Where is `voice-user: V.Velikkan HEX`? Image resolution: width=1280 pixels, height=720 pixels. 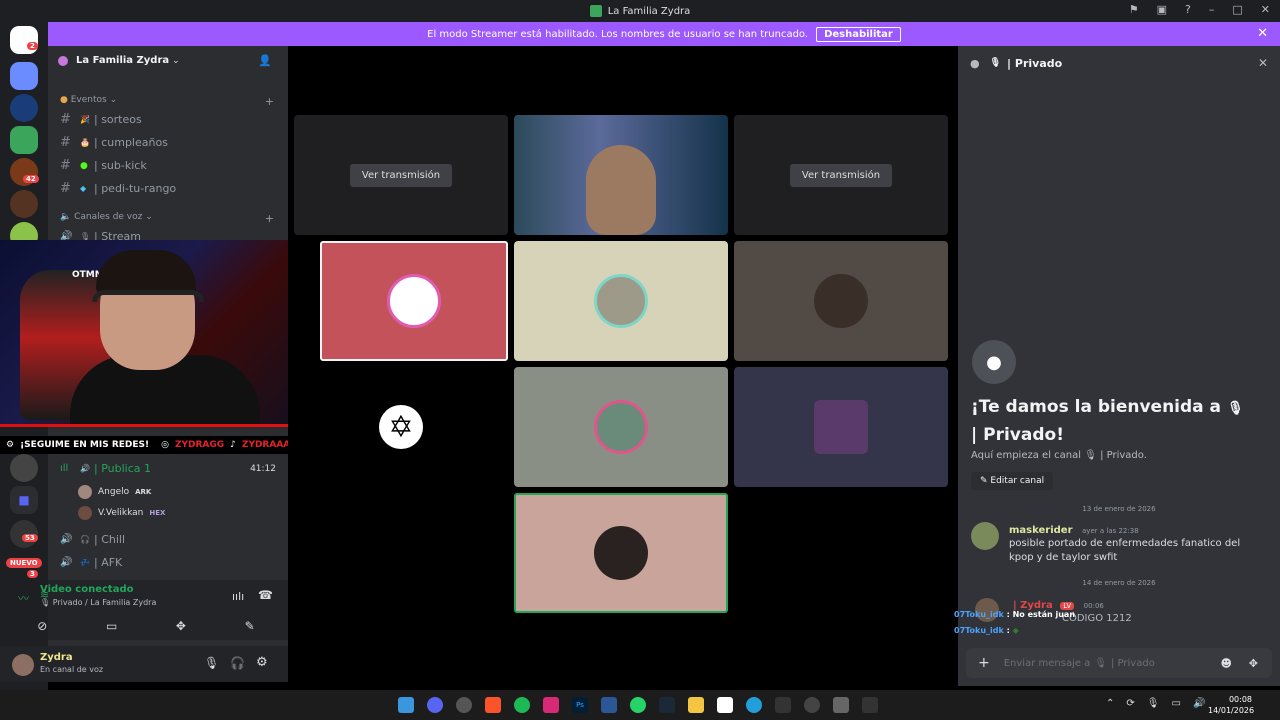
voice-user: V.Velikkan HEX is located at coordinates (121, 513).